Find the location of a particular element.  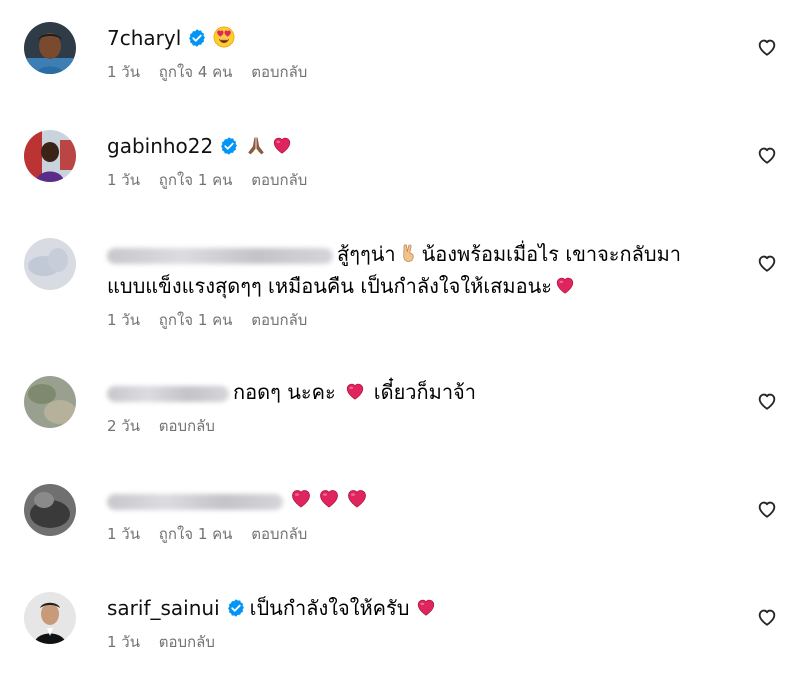

folded-hands-emoji-icon is located at coordinates (256, 145).